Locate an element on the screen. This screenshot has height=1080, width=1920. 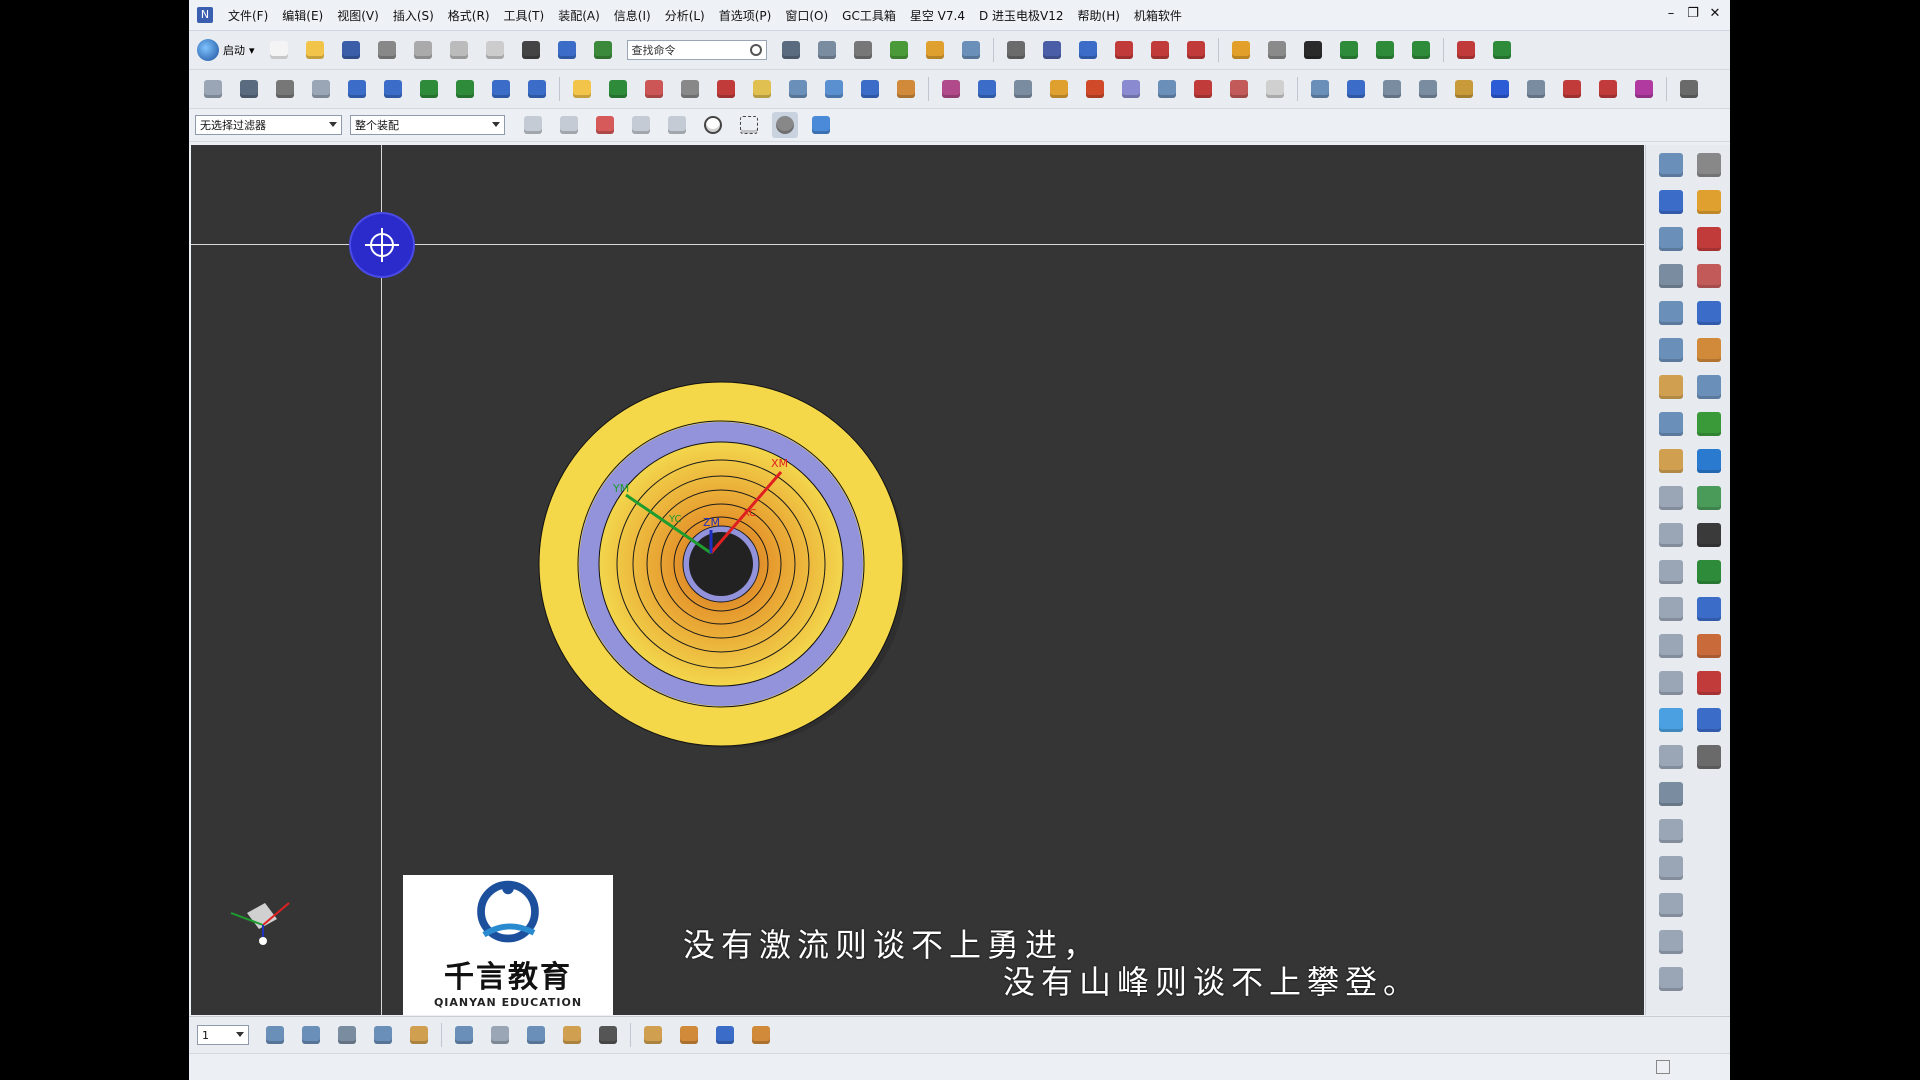
menu-item: 编辑(E) is located at coordinates (302, 15).